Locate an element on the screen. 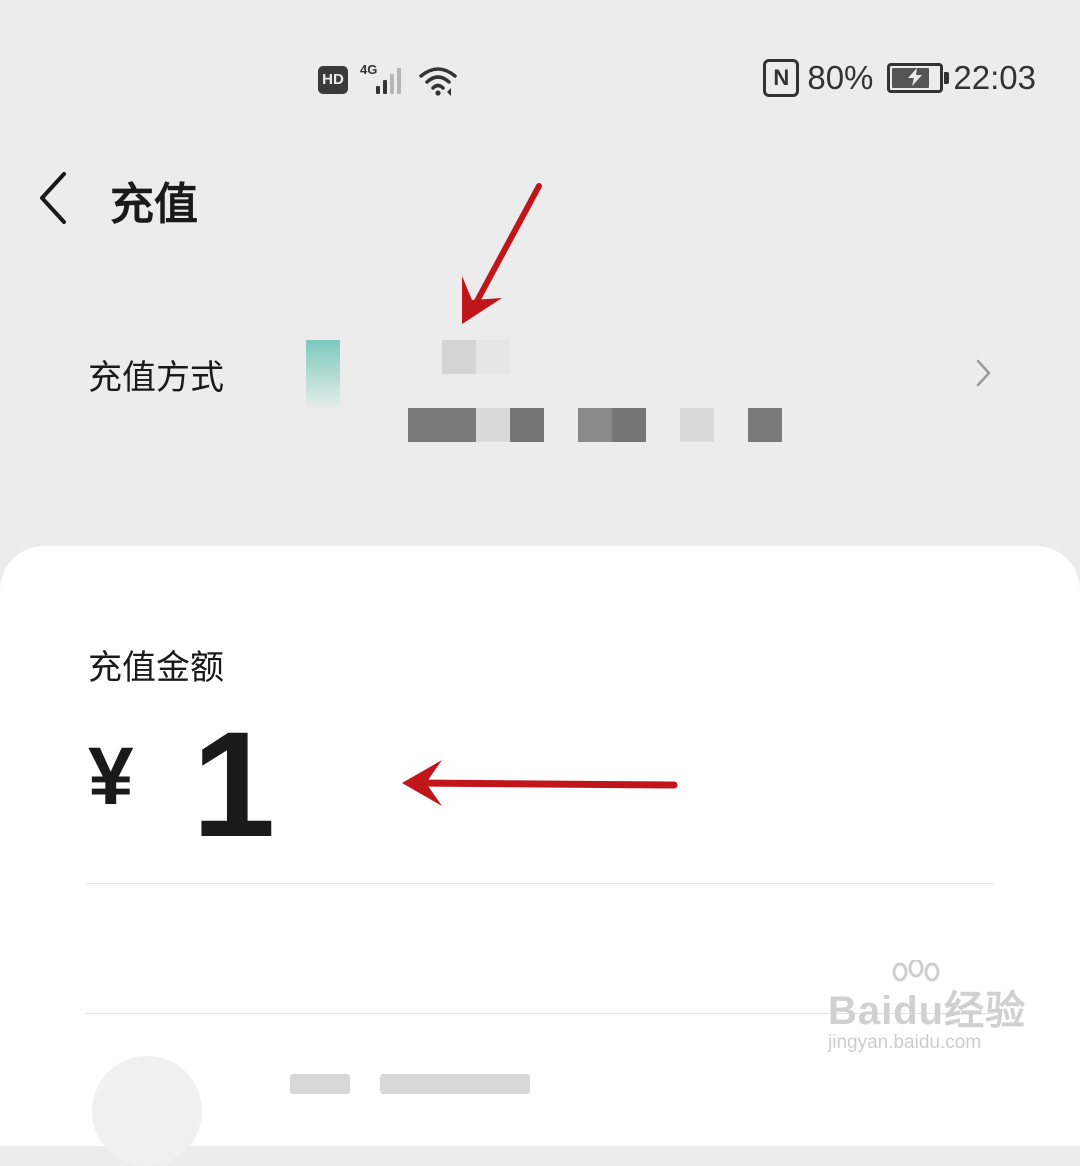  baidu-watermark: Baidu经验 jingyan.baidu.com is located at coordinates (931, 1010).